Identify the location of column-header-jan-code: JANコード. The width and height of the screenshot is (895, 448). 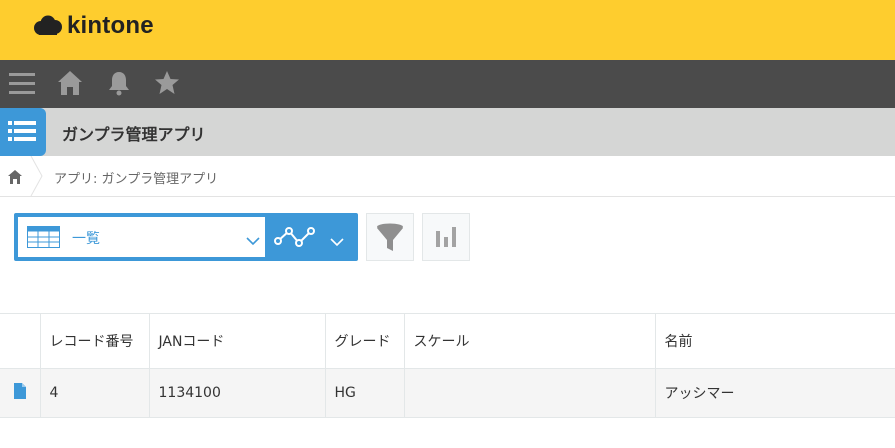
(237, 341).